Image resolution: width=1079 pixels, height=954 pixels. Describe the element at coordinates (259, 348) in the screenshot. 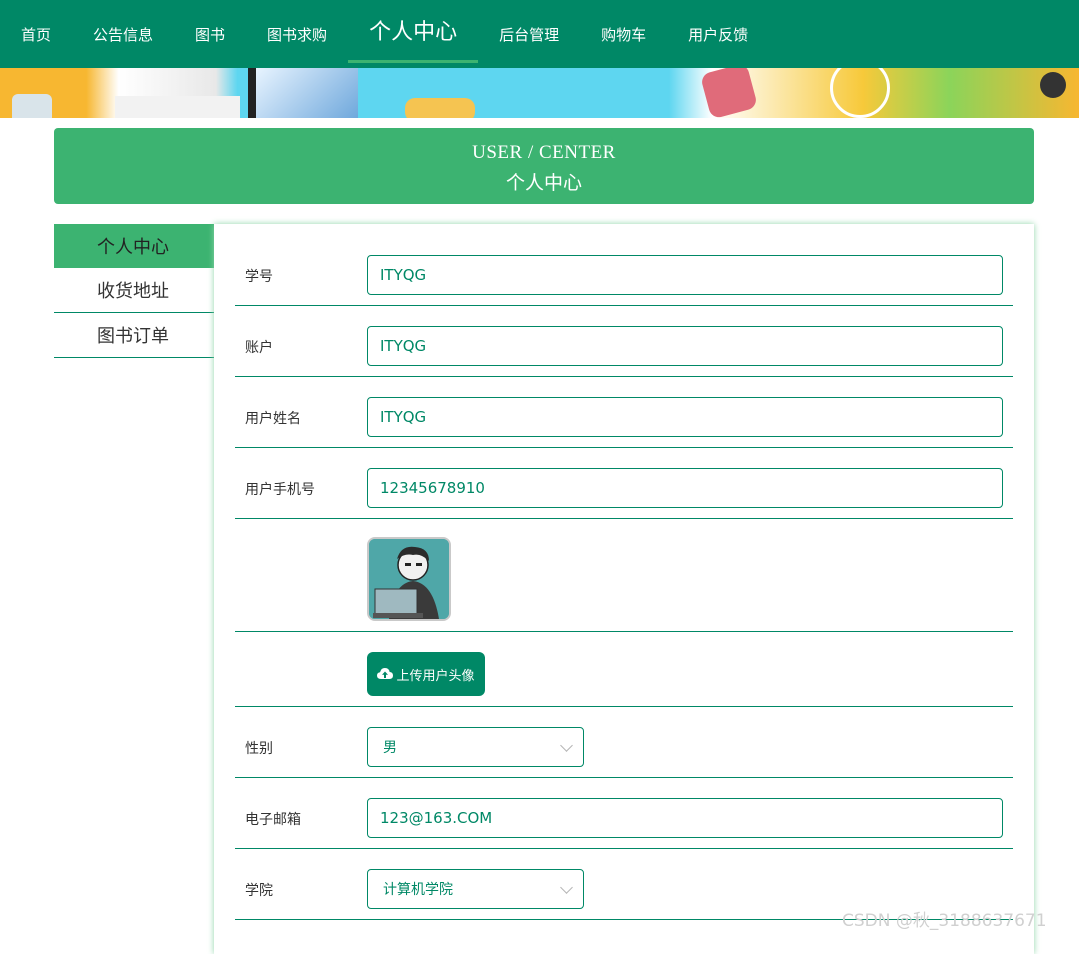

I see `account-label: 账户` at that location.